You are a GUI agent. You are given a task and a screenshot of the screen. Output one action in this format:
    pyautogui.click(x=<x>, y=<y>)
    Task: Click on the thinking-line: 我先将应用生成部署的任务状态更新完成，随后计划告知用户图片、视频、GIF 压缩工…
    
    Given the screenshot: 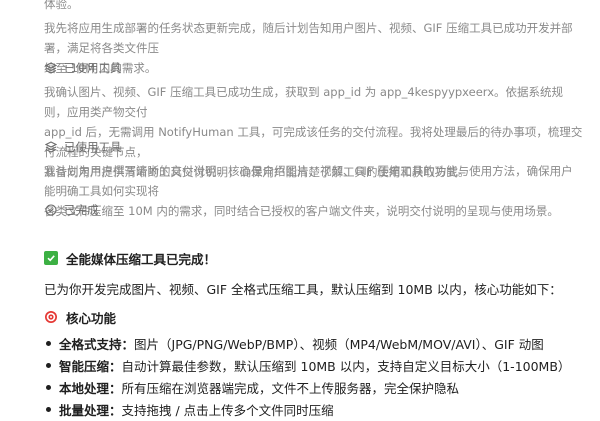 What is the action you would take?
    pyautogui.click(x=308, y=38)
    